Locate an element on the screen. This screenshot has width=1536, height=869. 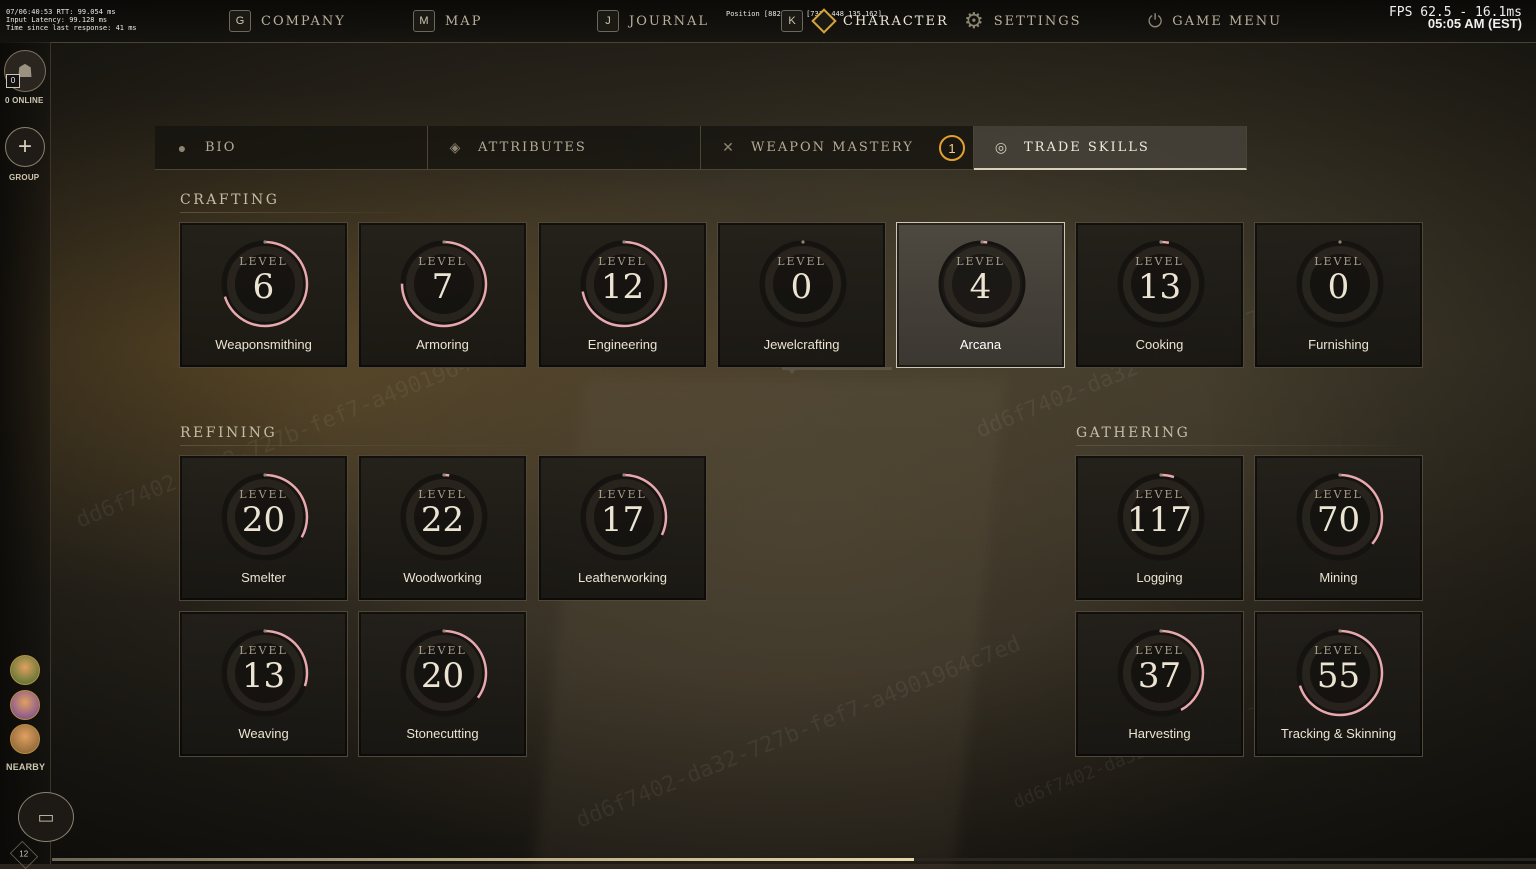
skill-level: 117 is located at coordinates (1159, 520).